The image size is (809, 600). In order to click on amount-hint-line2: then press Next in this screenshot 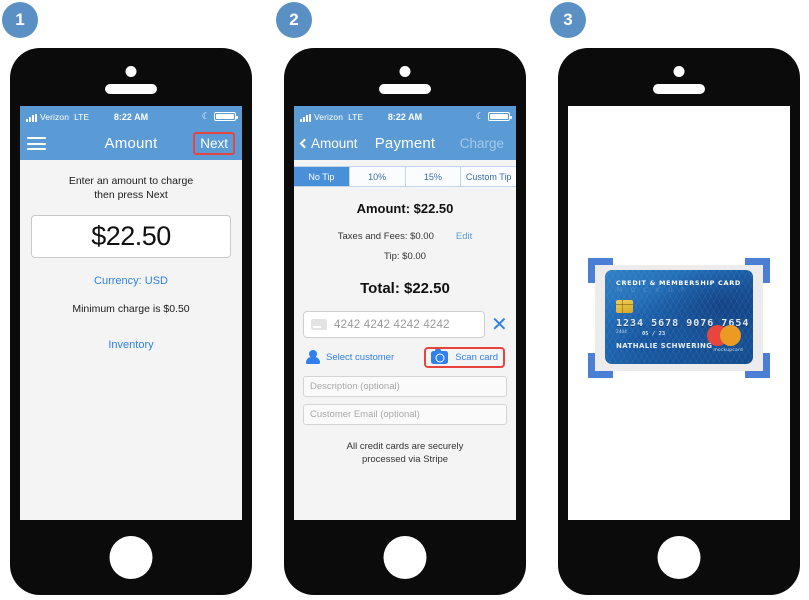, I will do `click(131, 195)`.